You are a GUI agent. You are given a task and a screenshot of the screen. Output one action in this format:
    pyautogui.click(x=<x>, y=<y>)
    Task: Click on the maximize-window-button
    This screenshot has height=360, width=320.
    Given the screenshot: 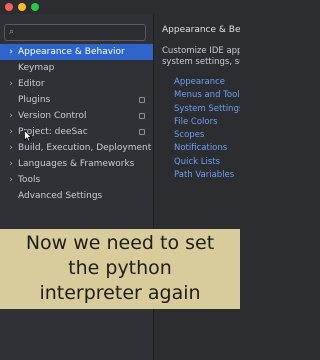 What is the action you would take?
    pyautogui.click(x=35, y=7)
    